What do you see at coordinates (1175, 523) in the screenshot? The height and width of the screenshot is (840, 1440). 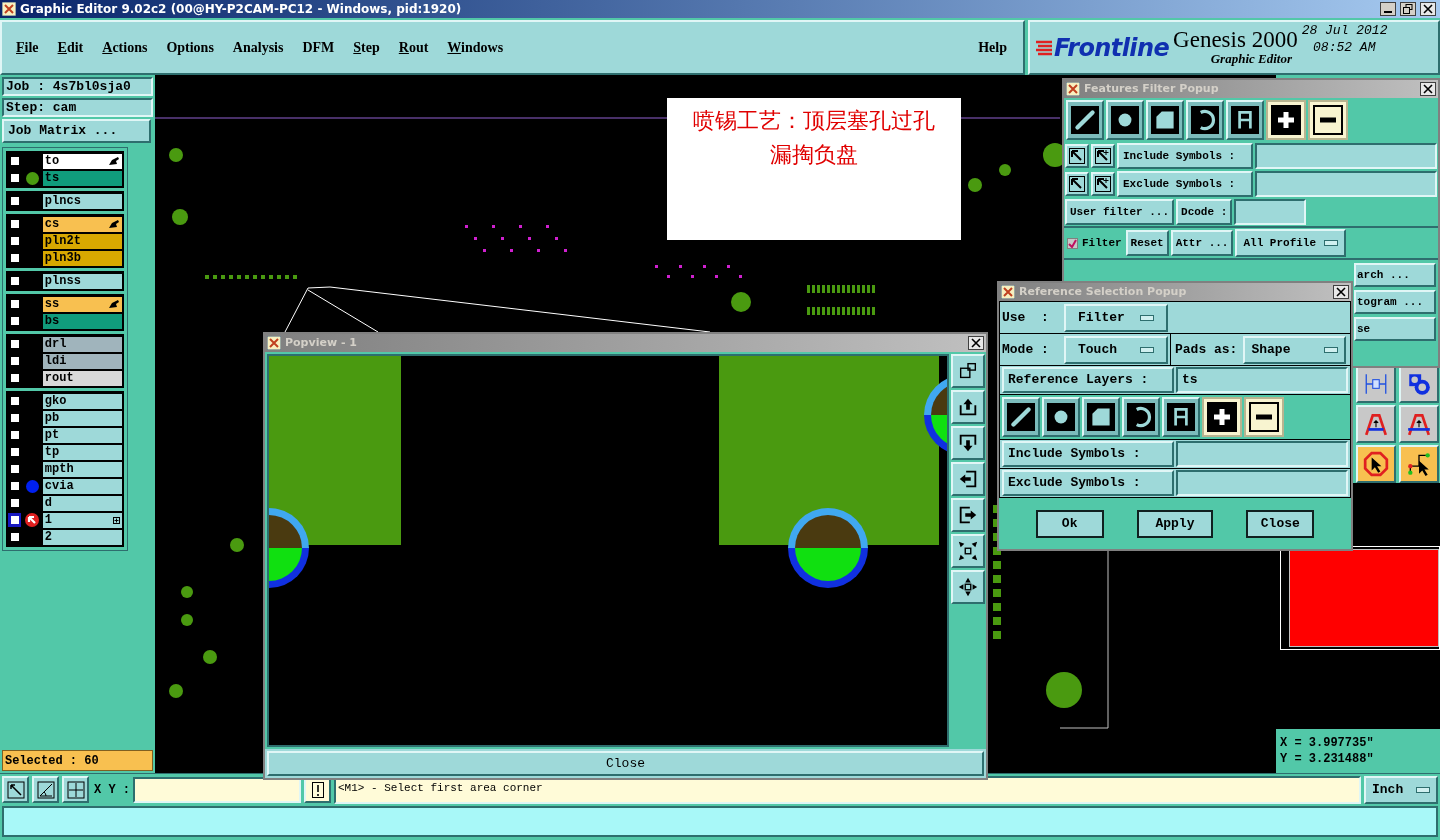 I see `dialog-button: Apply` at bounding box center [1175, 523].